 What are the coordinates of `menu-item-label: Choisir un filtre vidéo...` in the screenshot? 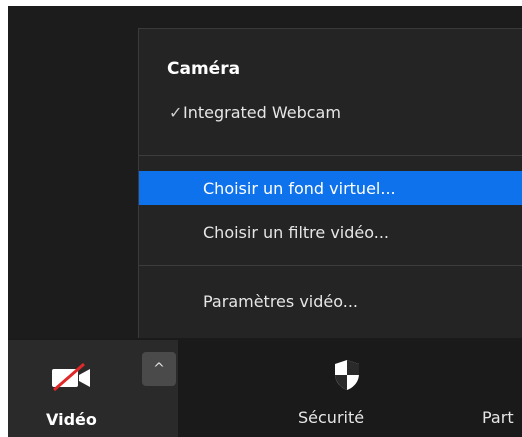 It's located at (296, 232).